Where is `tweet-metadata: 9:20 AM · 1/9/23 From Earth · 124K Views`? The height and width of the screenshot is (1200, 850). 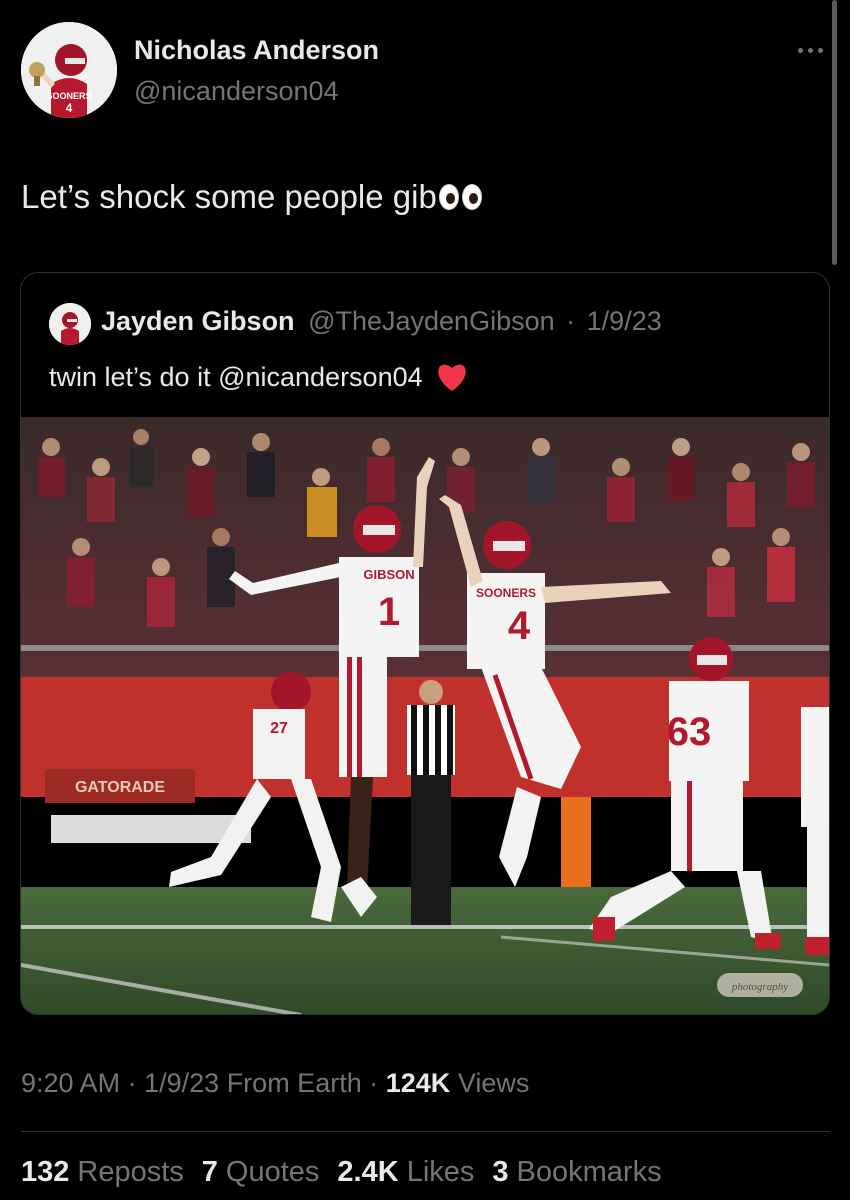 tweet-metadata: 9:20 AM · 1/9/23 From Earth · 124K Views is located at coordinates (275, 1083).